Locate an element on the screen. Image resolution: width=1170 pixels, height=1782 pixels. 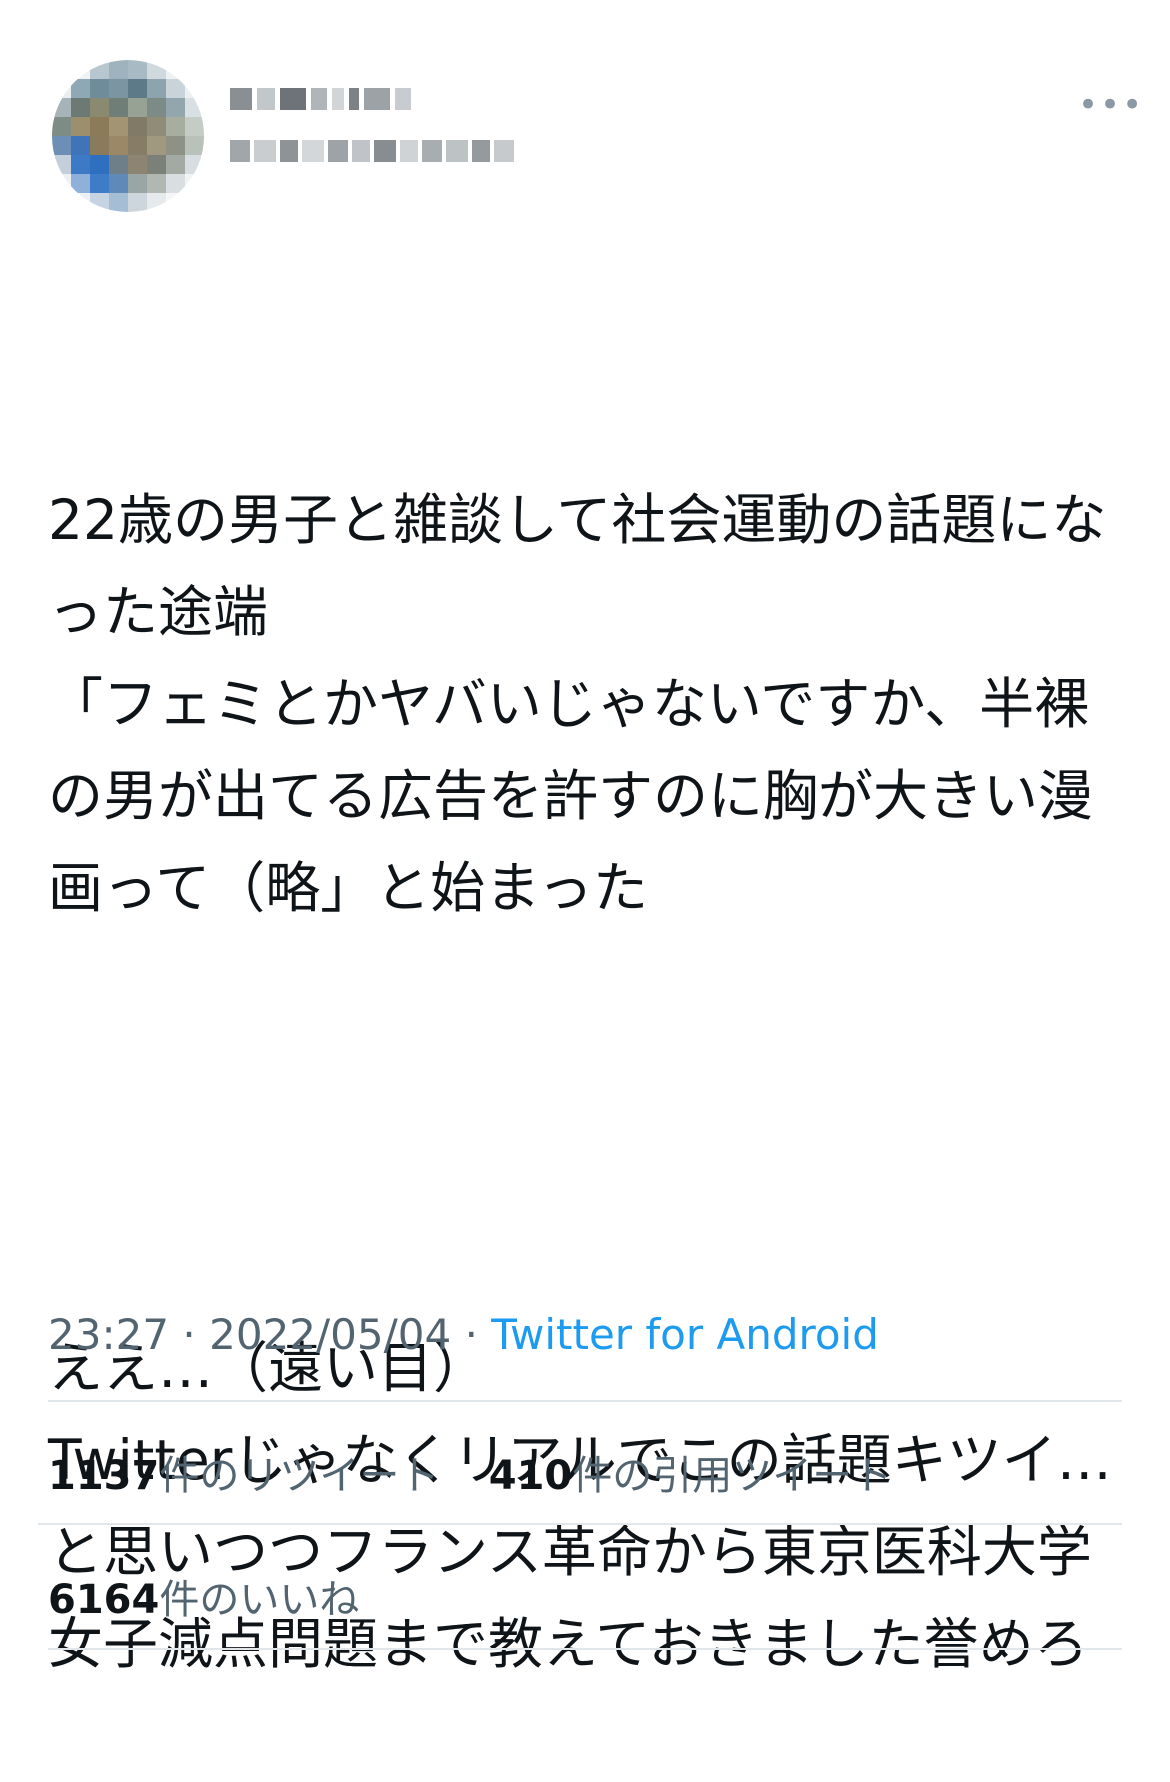
quotes-label: 件の引用ツイート is located at coordinates (732, 1476).